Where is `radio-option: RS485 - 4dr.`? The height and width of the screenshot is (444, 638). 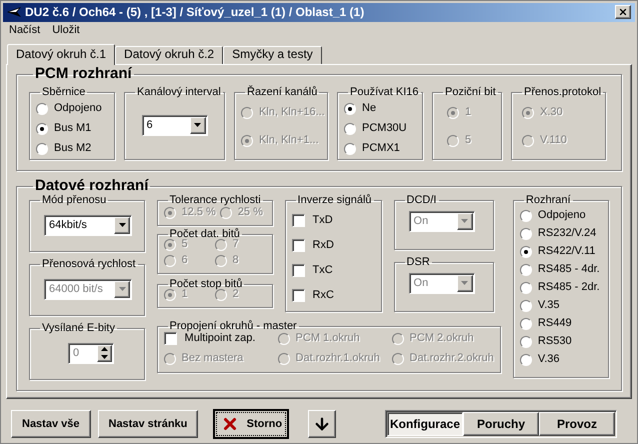 radio-option: RS485 - 4dr. is located at coordinates (561, 269).